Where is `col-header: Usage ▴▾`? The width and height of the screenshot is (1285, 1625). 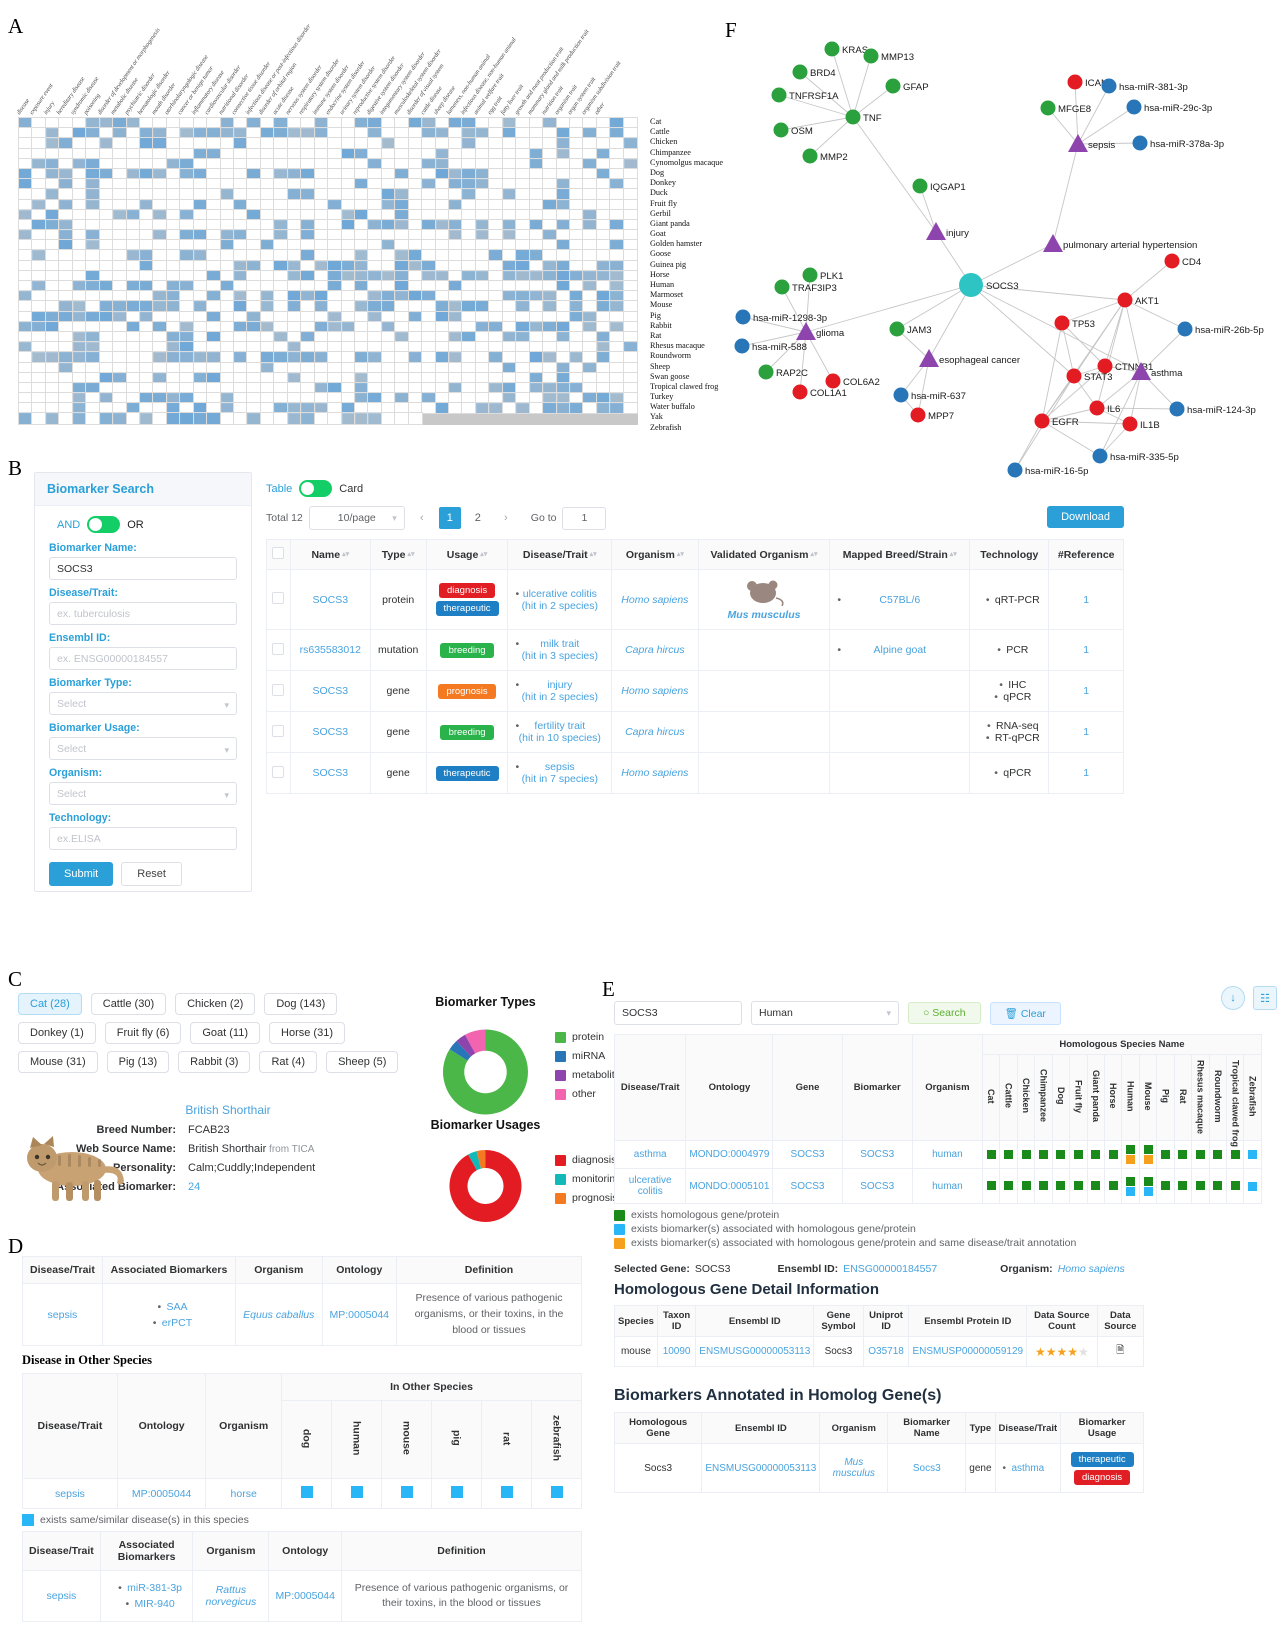
col-header: Usage ▴▾ is located at coordinates (467, 554).